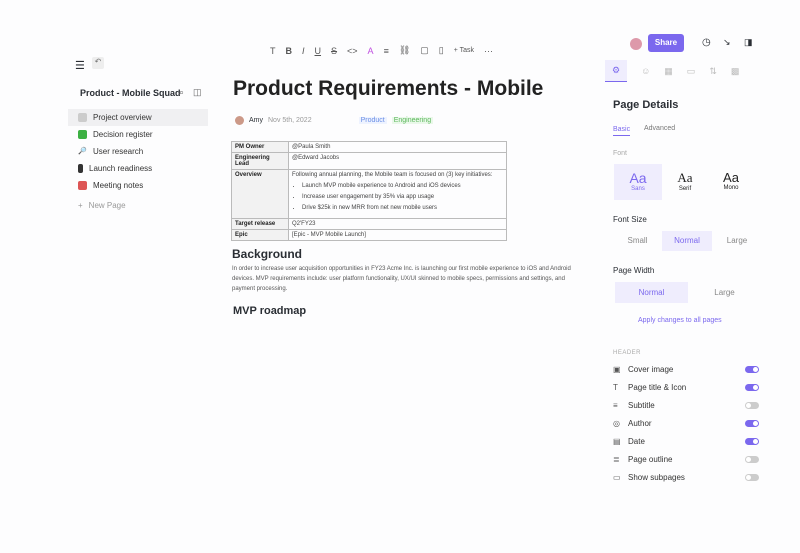 The image size is (800, 553). What do you see at coordinates (630, 219) in the screenshot?
I see `font-size-label: Font Size` at bounding box center [630, 219].